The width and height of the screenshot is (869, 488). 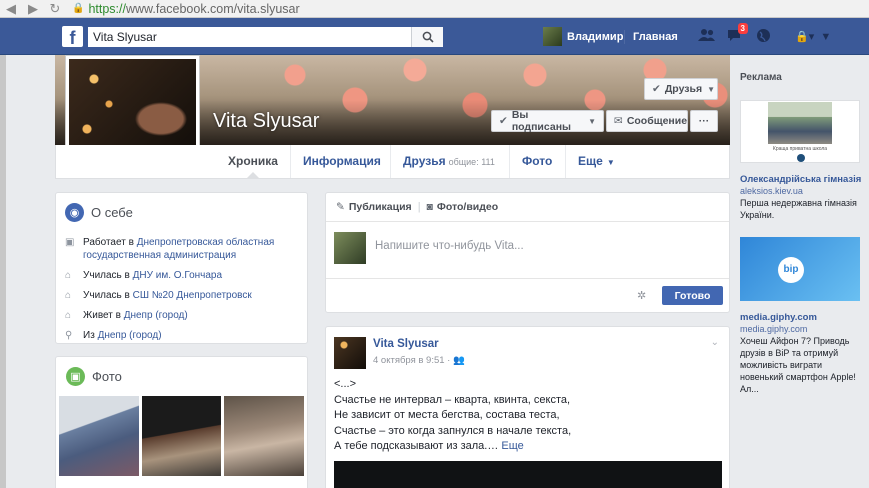 I want to click on photos-card-title: ▣ Фото, so click(x=181, y=376).